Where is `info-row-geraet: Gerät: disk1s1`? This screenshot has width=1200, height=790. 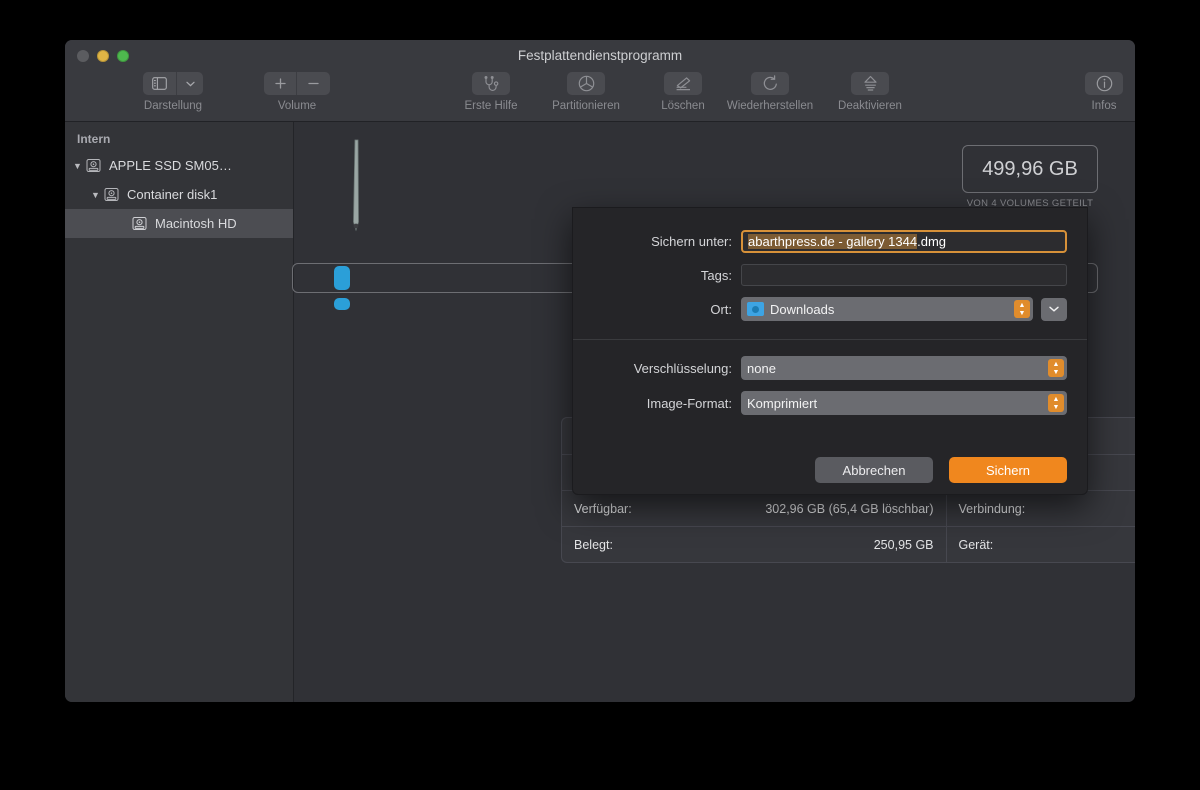 info-row-geraet: Gerät: disk1s1 is located at coordinates (1040, 544).